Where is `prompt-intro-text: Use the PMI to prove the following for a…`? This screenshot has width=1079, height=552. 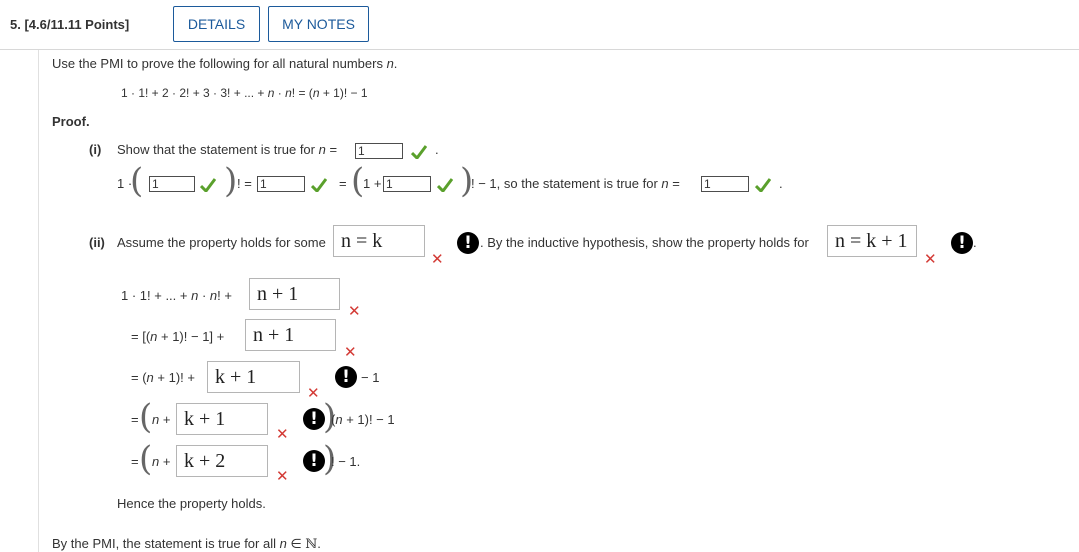
prompt-intro-text: Use the PMI to prove the following for a… is located at coordinates (219, 63).